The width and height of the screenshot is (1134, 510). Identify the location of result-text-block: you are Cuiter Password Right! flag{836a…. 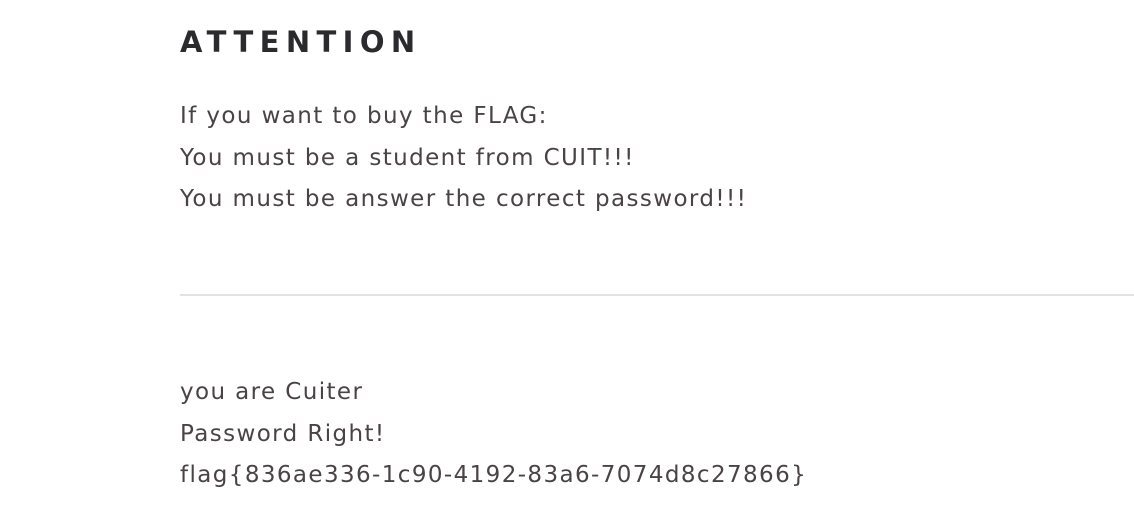
(493, 434).